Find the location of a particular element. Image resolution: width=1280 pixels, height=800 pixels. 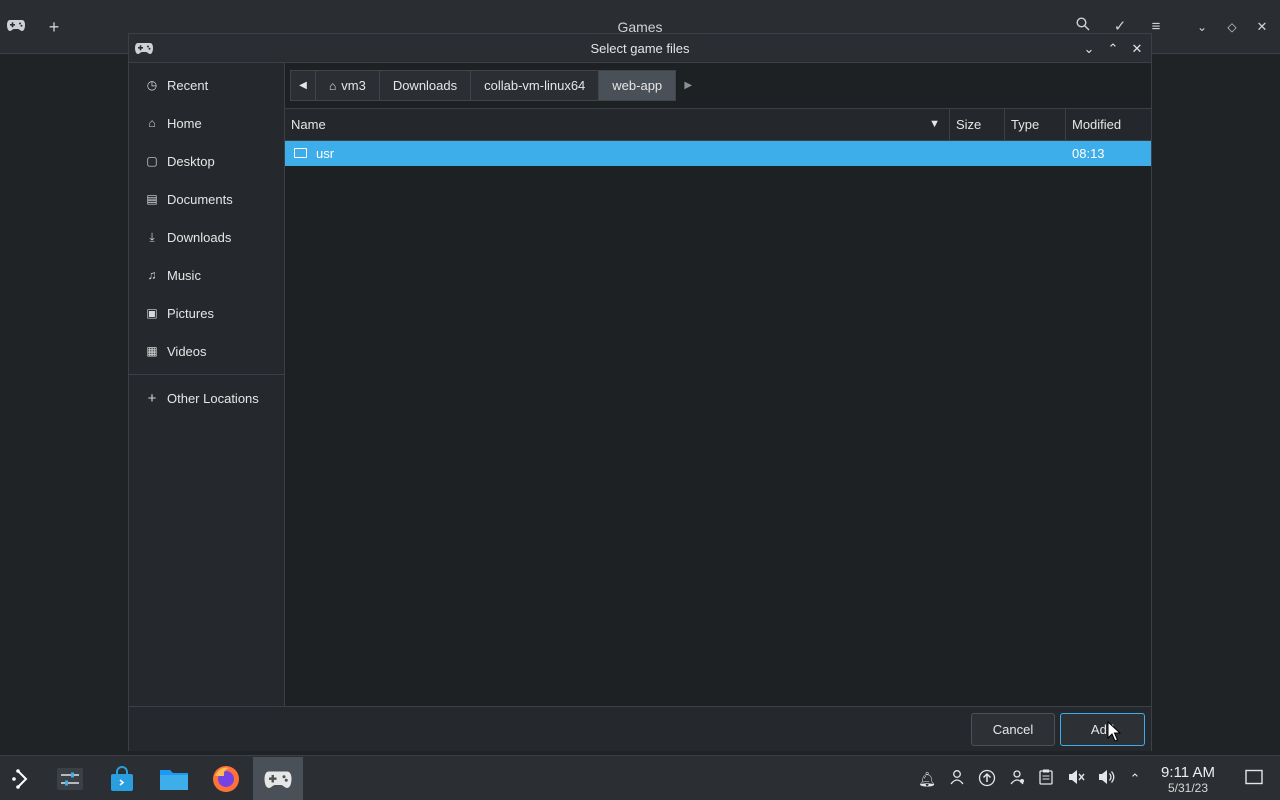

file-modified: 08:13 is located at coordinates (1088, 153).